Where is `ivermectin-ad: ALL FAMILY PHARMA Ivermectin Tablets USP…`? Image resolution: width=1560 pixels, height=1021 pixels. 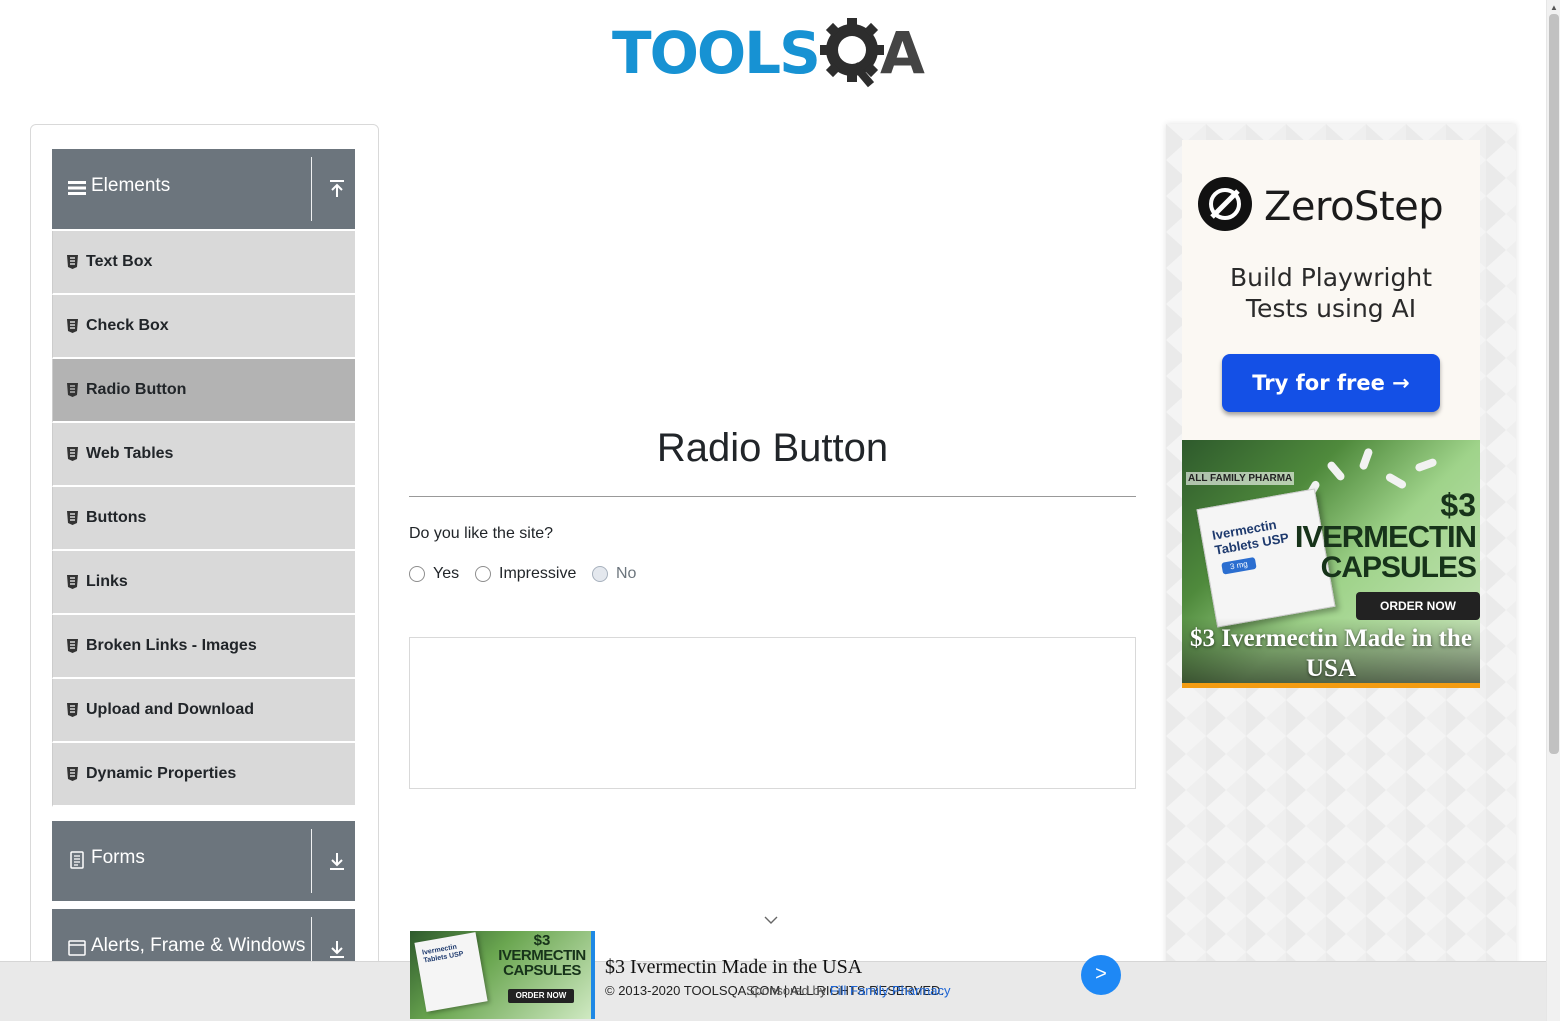 ivermectin-ad: ALL FAMILY PHARMA Ivermectin Tablets USP… is located at coordinates (1331, 564).